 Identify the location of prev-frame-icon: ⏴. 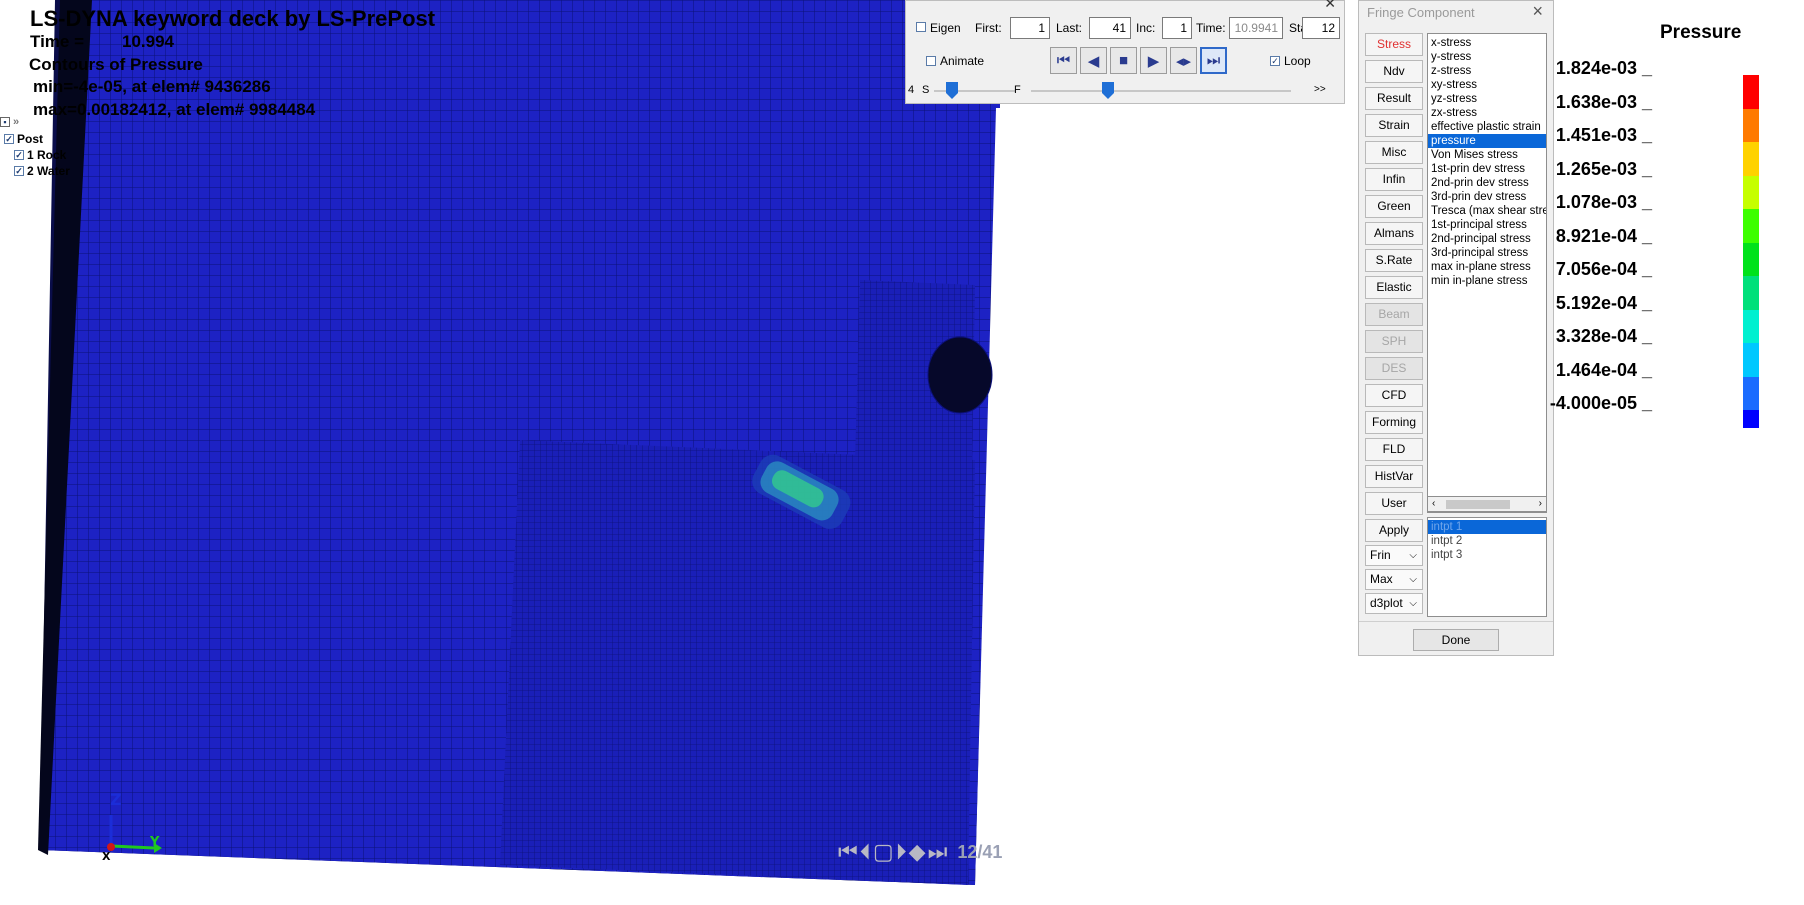
(865, 852).